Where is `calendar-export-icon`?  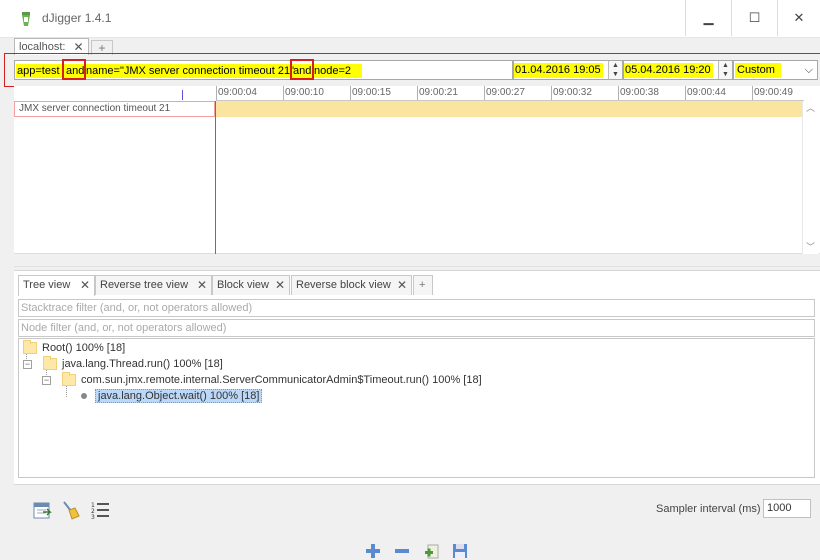
calendar-export-icon is located at coordinates (42, 510).